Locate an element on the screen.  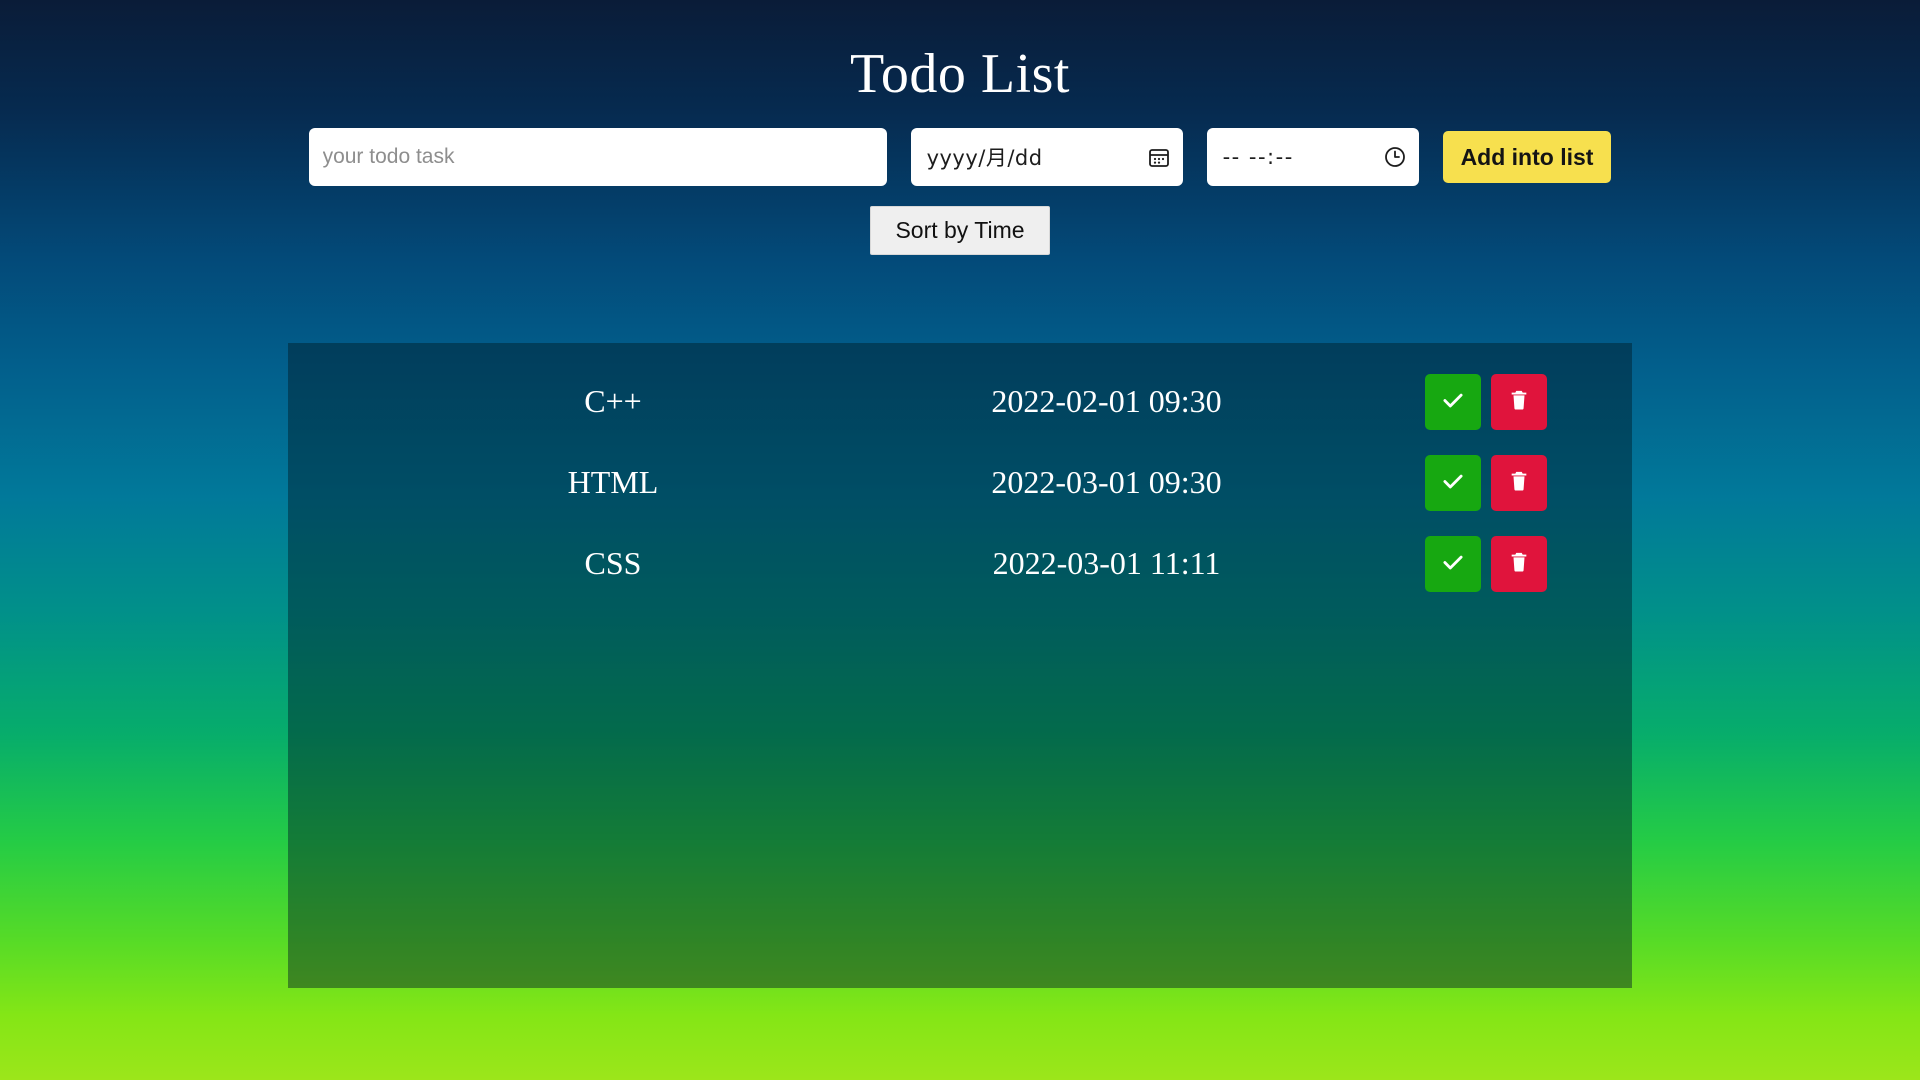
sort-by-time-button: Sort by Time is located at coordinates (960, 231).